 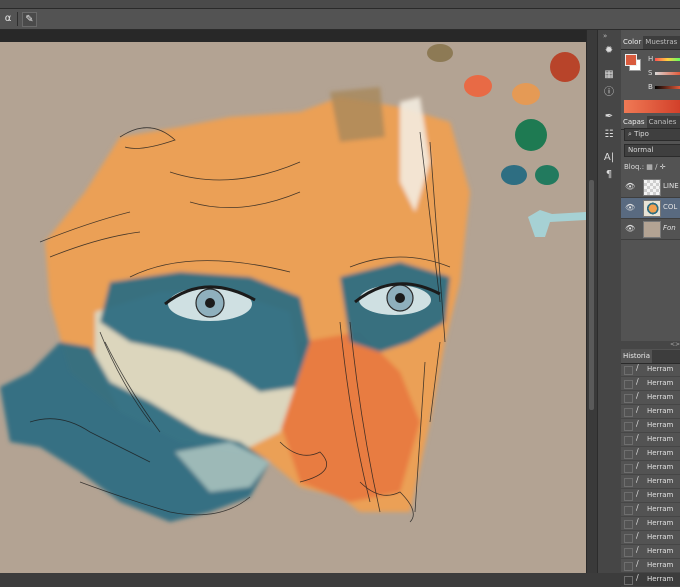 What do you see at coordinates (591, 295) in the screenshot?
I see `scrollbar-thumb` at bounding box center [591, 295].